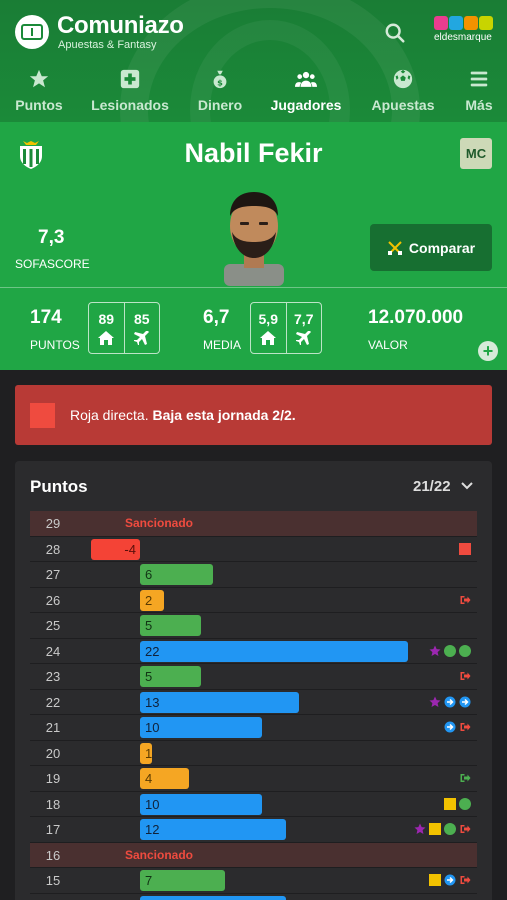 Image resolution: width=507 pixels, height=900 pixels. I want to click on away-average-value: 7,7, so click(304, 319).